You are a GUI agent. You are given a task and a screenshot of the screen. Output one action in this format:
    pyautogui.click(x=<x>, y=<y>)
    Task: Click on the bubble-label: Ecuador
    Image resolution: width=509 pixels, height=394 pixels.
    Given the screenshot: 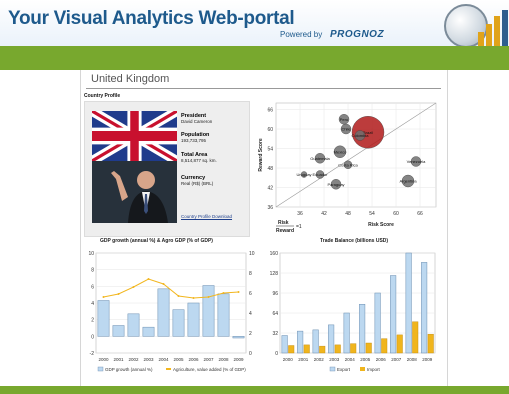 What is the action you would take?
    pyautogui.click(x=321, y=174)
    